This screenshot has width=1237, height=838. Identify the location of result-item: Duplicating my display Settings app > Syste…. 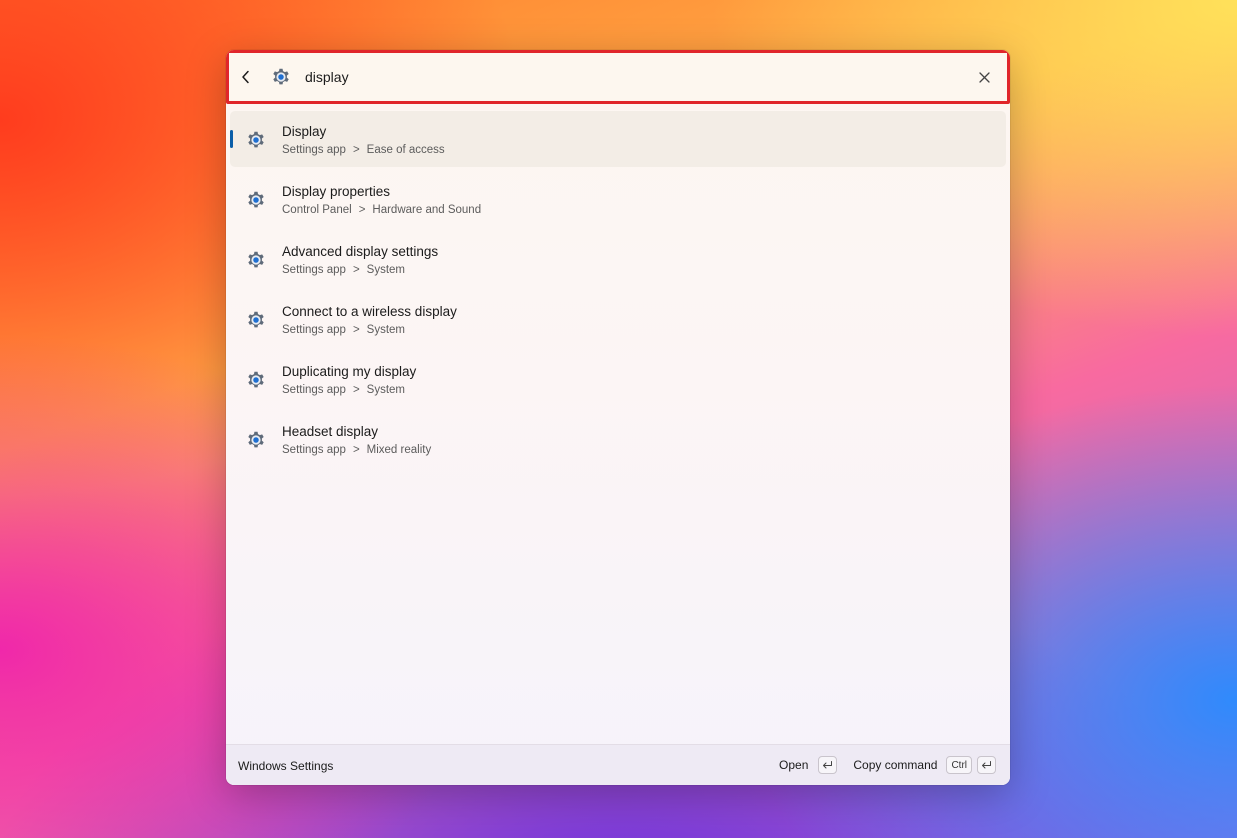
(618, 379).